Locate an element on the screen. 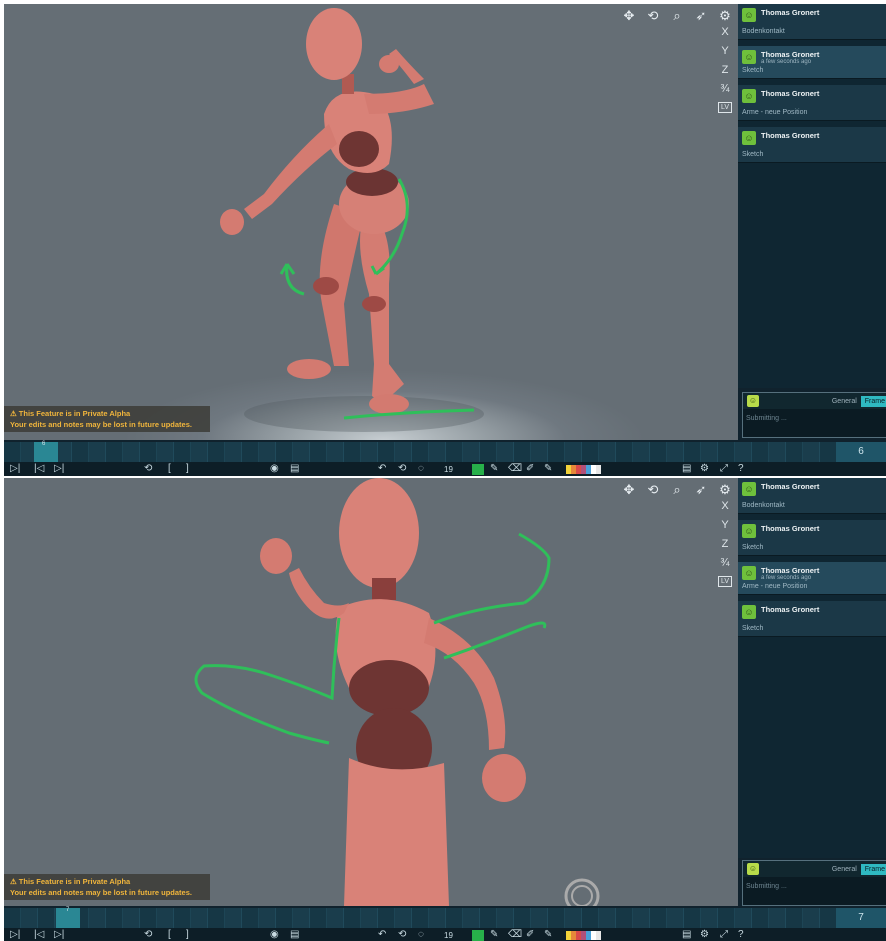 Image resolution: width=886 pixels, height=941 pixels. timeline-playhead is located at coordinates (46, 452).